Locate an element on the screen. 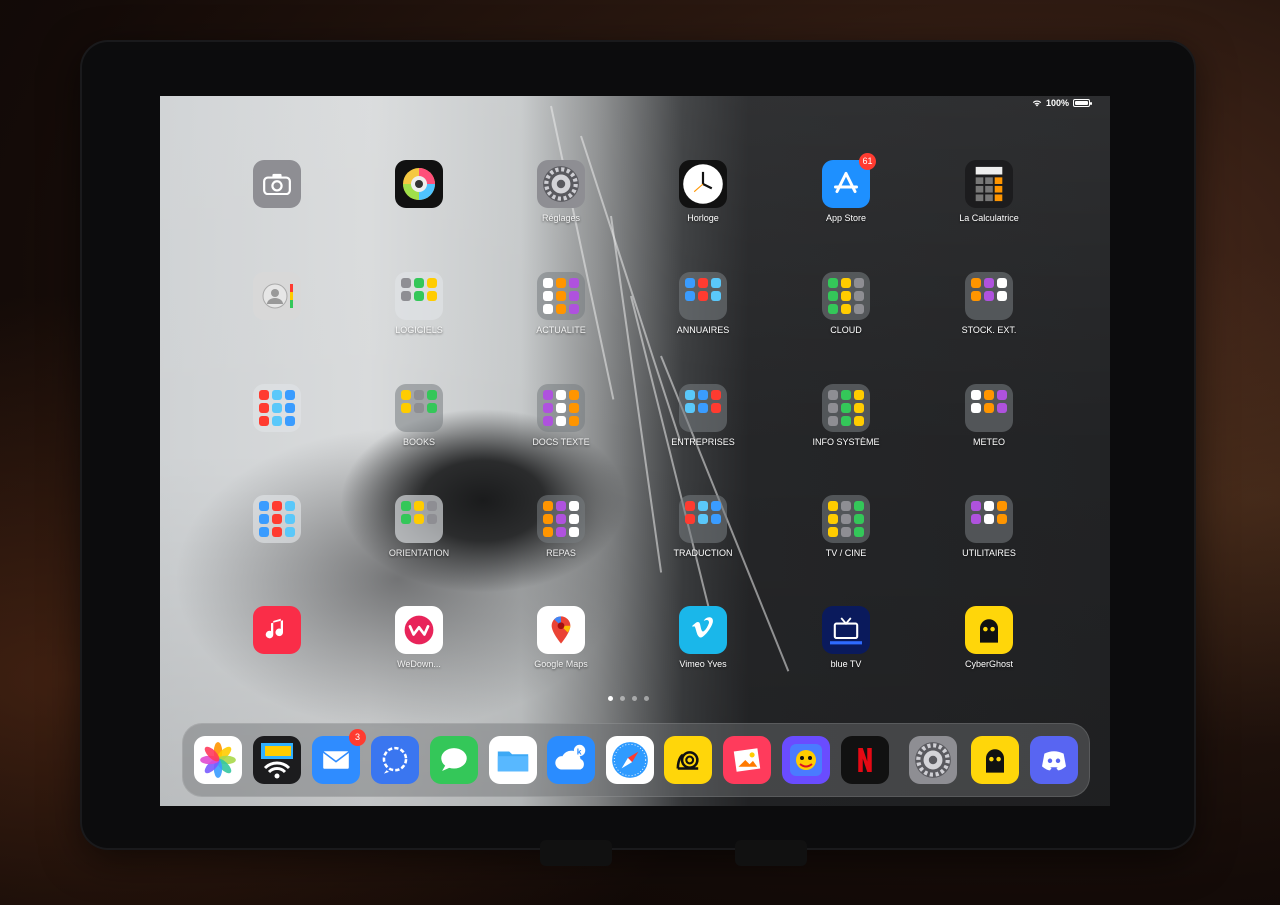  app-la-calculatrice: La Calculatrice is located at coordinates (989, 191).